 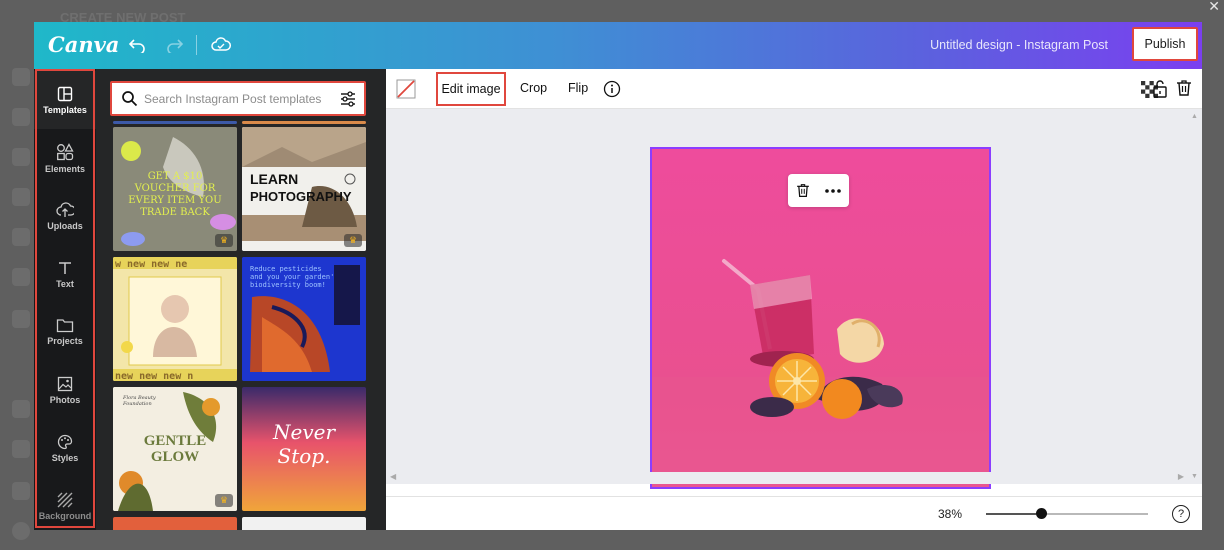 I want to click on delete-element-icon, so click(x=803, y=190).